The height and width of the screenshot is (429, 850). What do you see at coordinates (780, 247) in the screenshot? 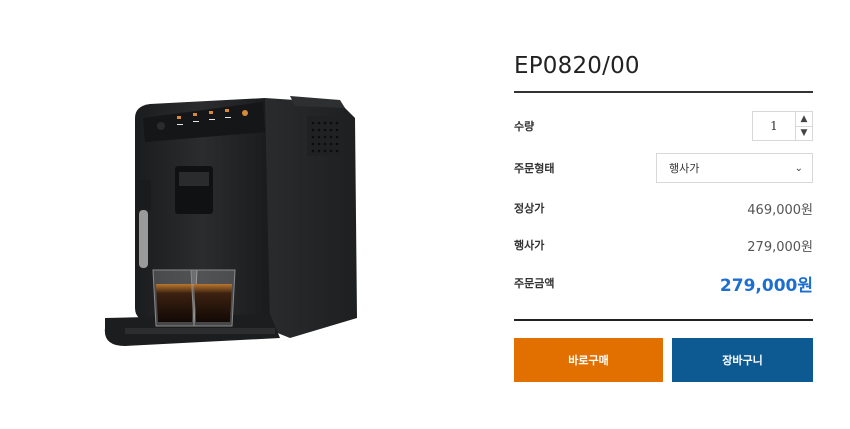
I see `sale-price-value: 279,000원` at bounding box center [780, 247].